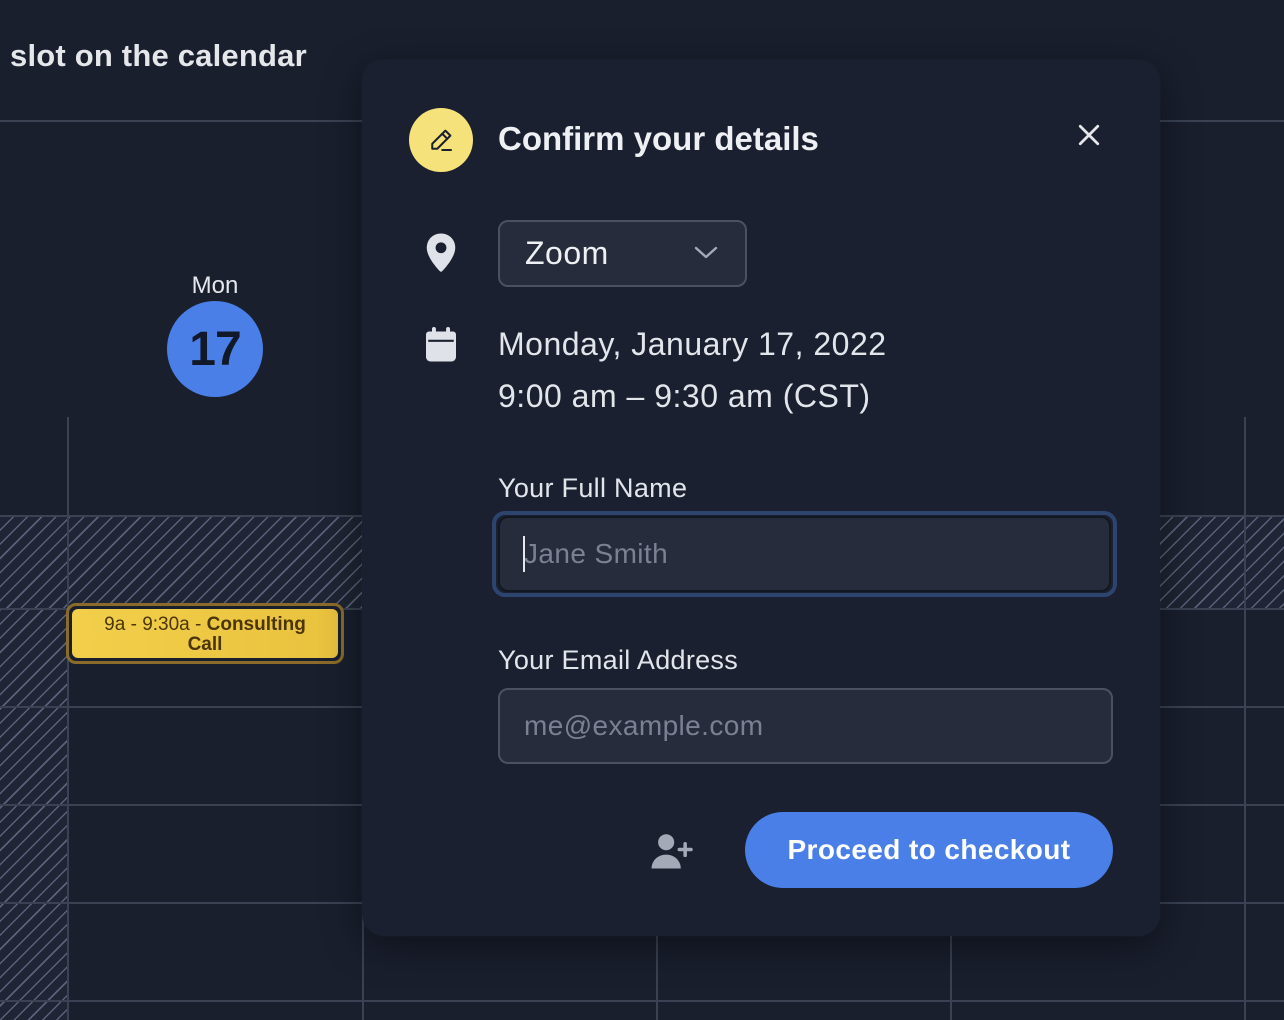 This screenshot has width=1284, height=1020. What do you see at coordinates (256, 624) in the screenshot?
I see `event-title: Consulting` at bounding box center [256, 624].